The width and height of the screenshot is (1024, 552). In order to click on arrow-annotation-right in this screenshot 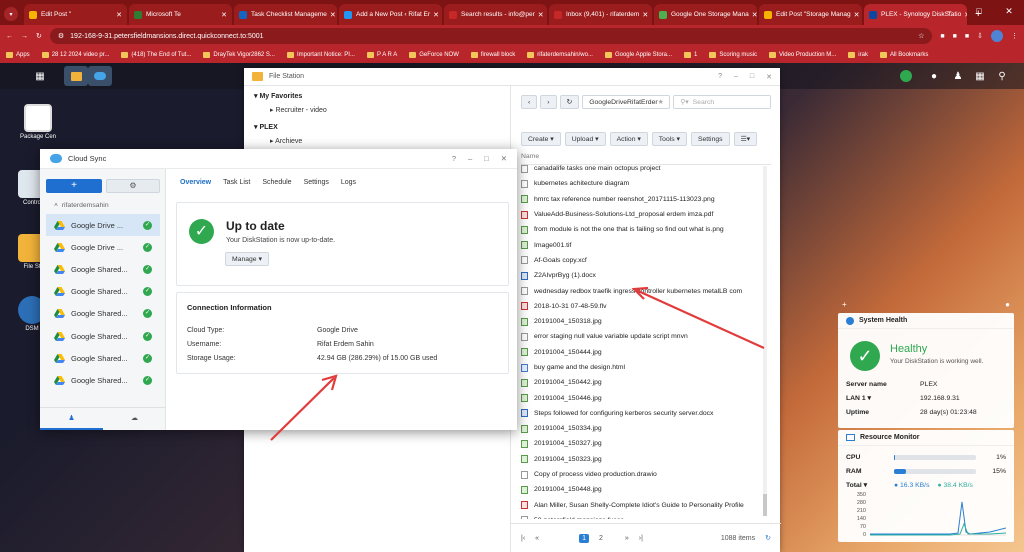, I will do `click(698, 318)`.